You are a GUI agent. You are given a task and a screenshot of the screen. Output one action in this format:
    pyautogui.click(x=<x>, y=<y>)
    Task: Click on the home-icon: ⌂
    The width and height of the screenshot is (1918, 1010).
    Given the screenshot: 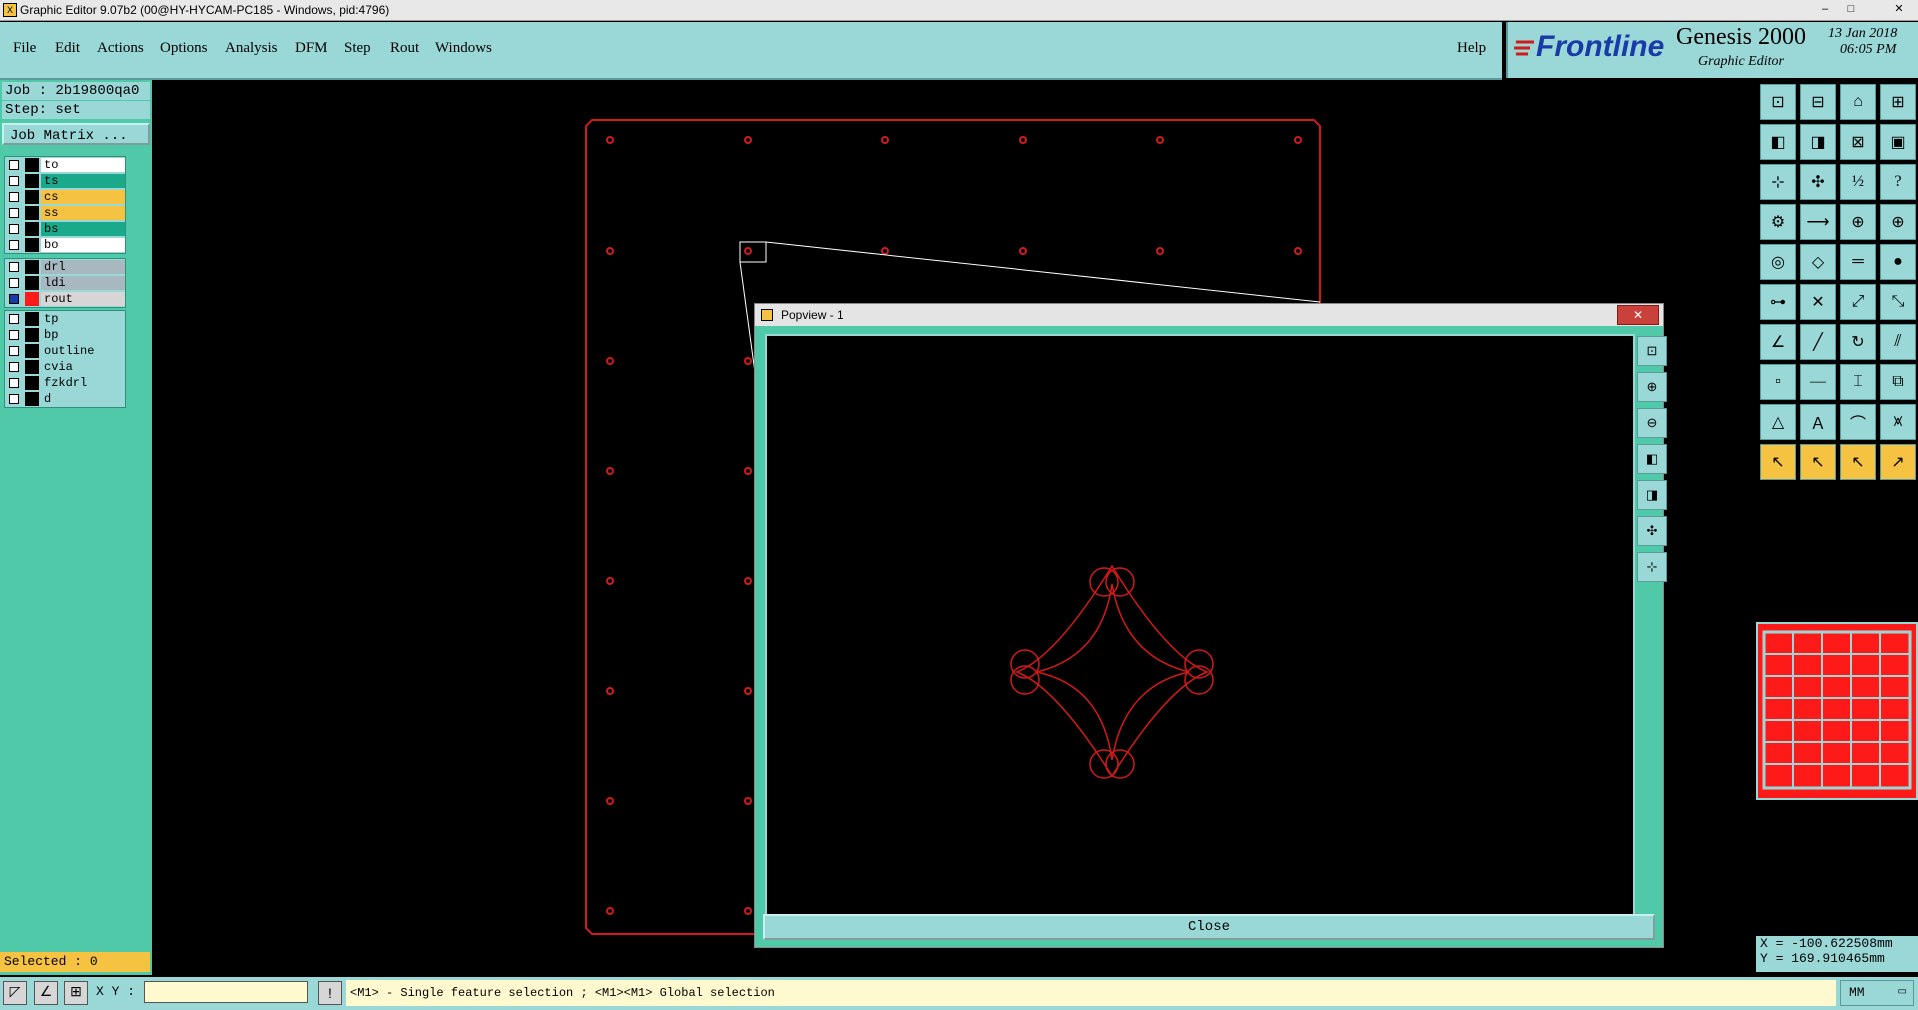 What is the action you would take?
    pyautogui.click(x=1858, y=102)
    